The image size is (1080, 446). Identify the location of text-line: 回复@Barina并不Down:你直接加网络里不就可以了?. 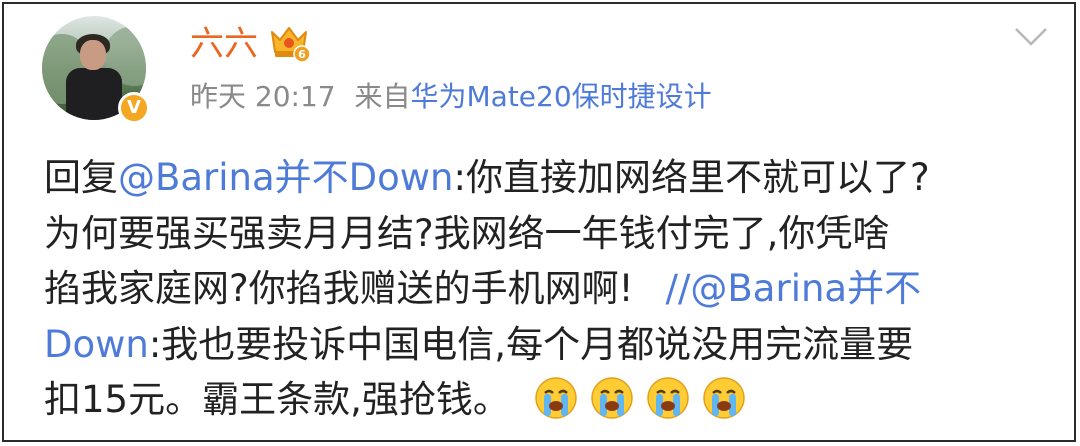
(549, 178).